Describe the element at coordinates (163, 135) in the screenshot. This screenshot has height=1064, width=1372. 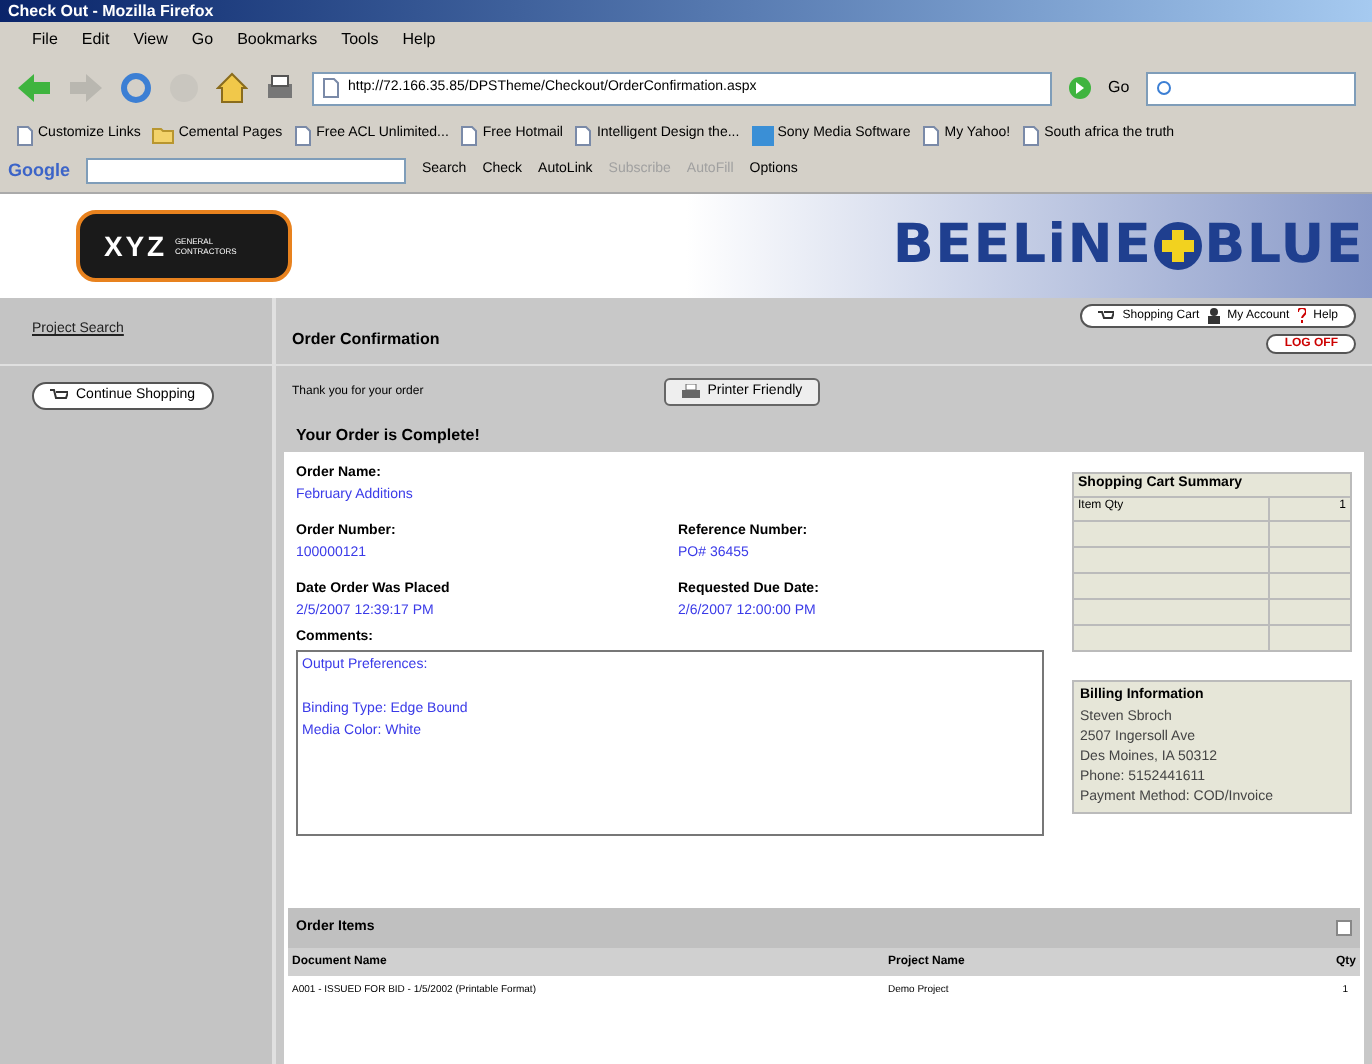
I see `folder-icon` at that location.